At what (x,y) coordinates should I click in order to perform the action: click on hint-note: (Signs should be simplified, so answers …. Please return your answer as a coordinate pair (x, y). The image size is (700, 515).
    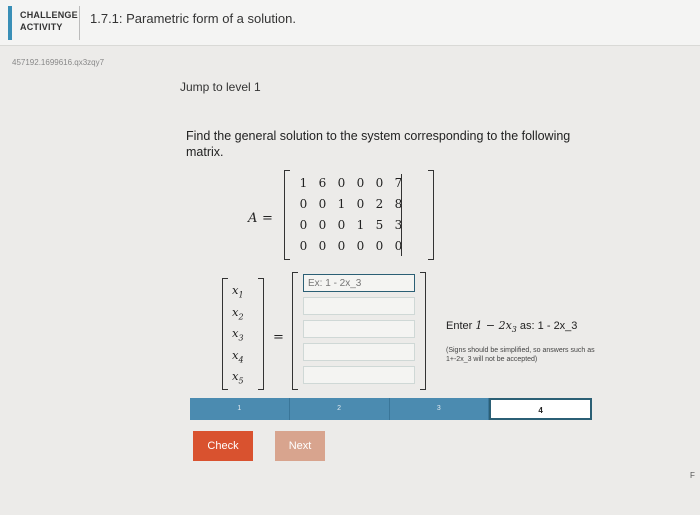
    Looking at the image, I should click on (520, 355).